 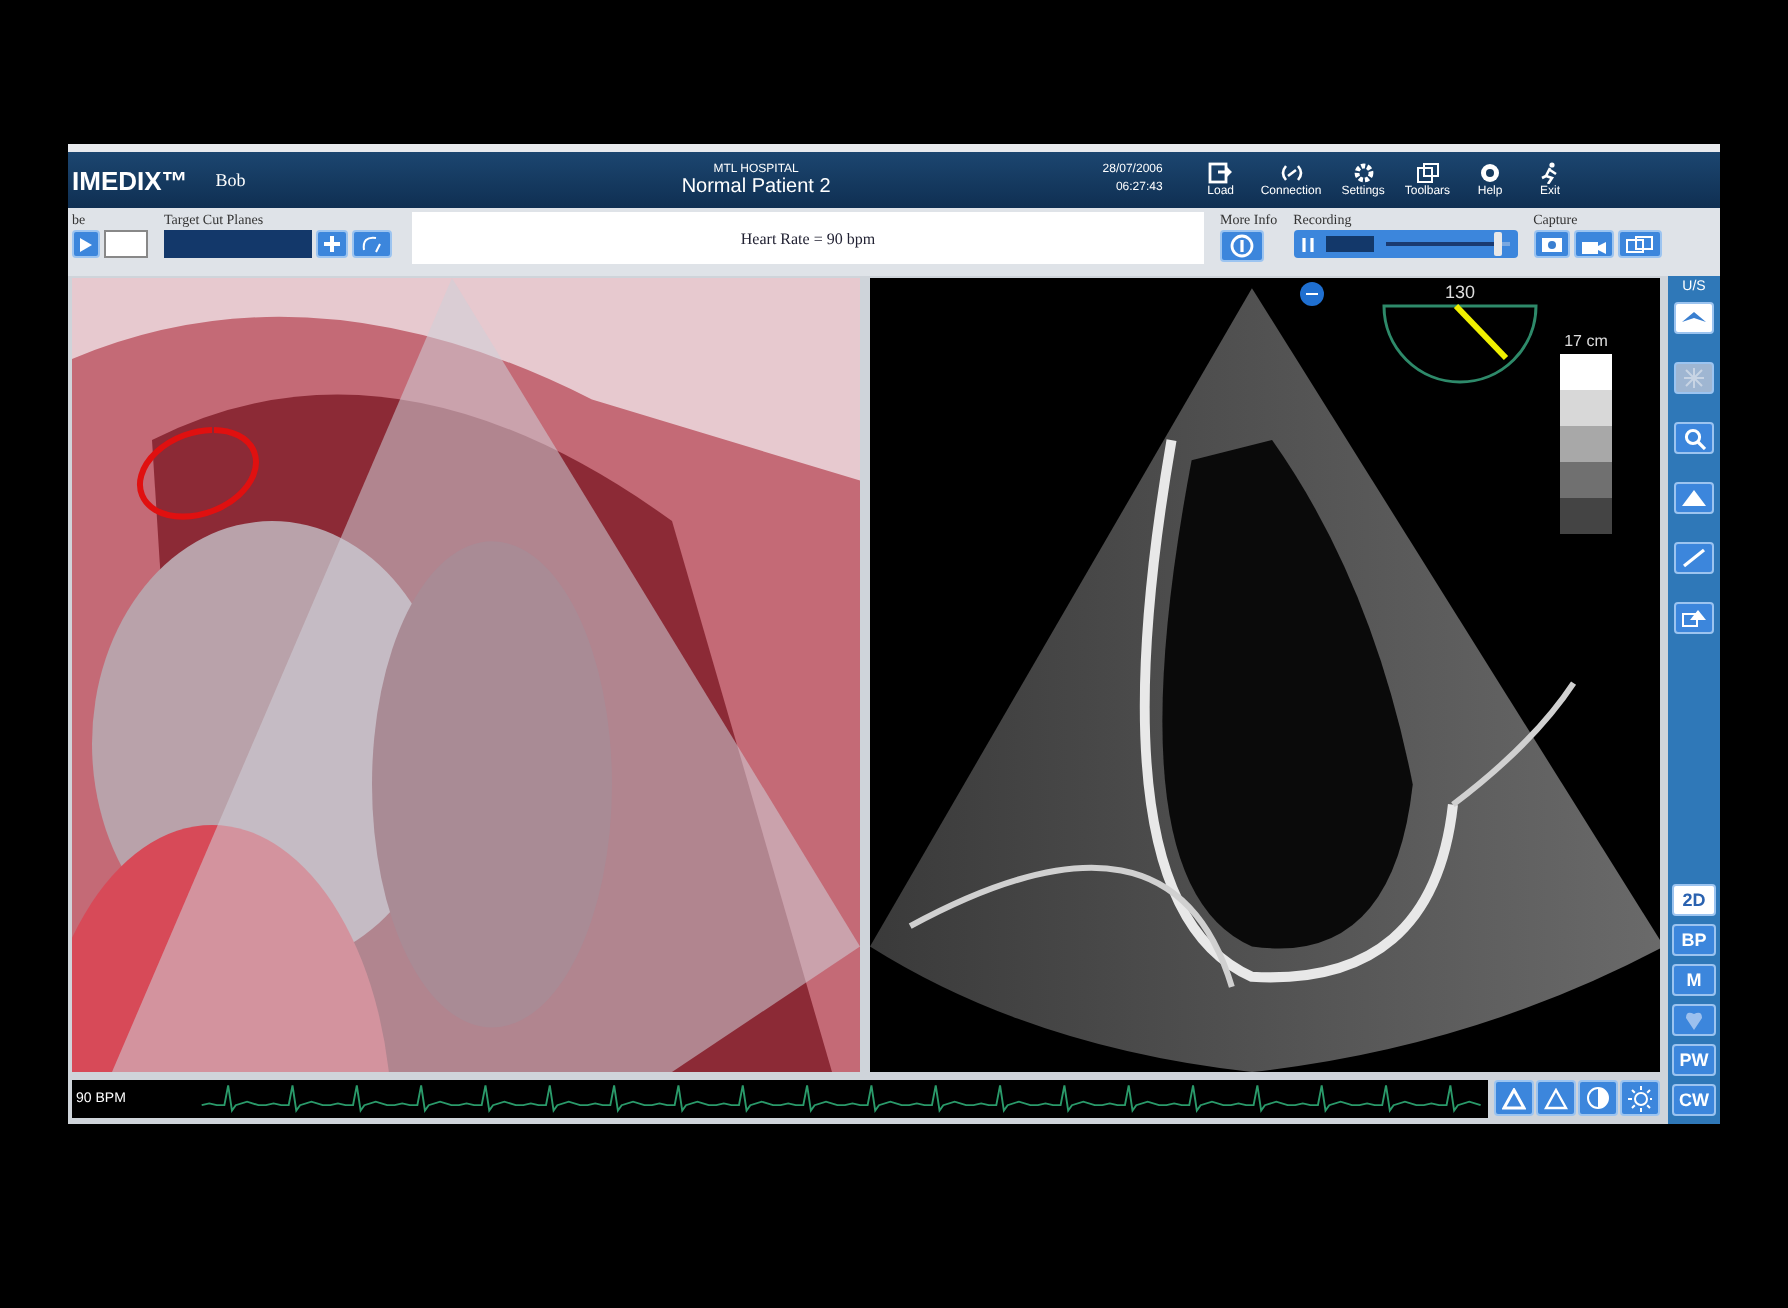 I want to click on recording-buffer, so click(x=1349, y=244).